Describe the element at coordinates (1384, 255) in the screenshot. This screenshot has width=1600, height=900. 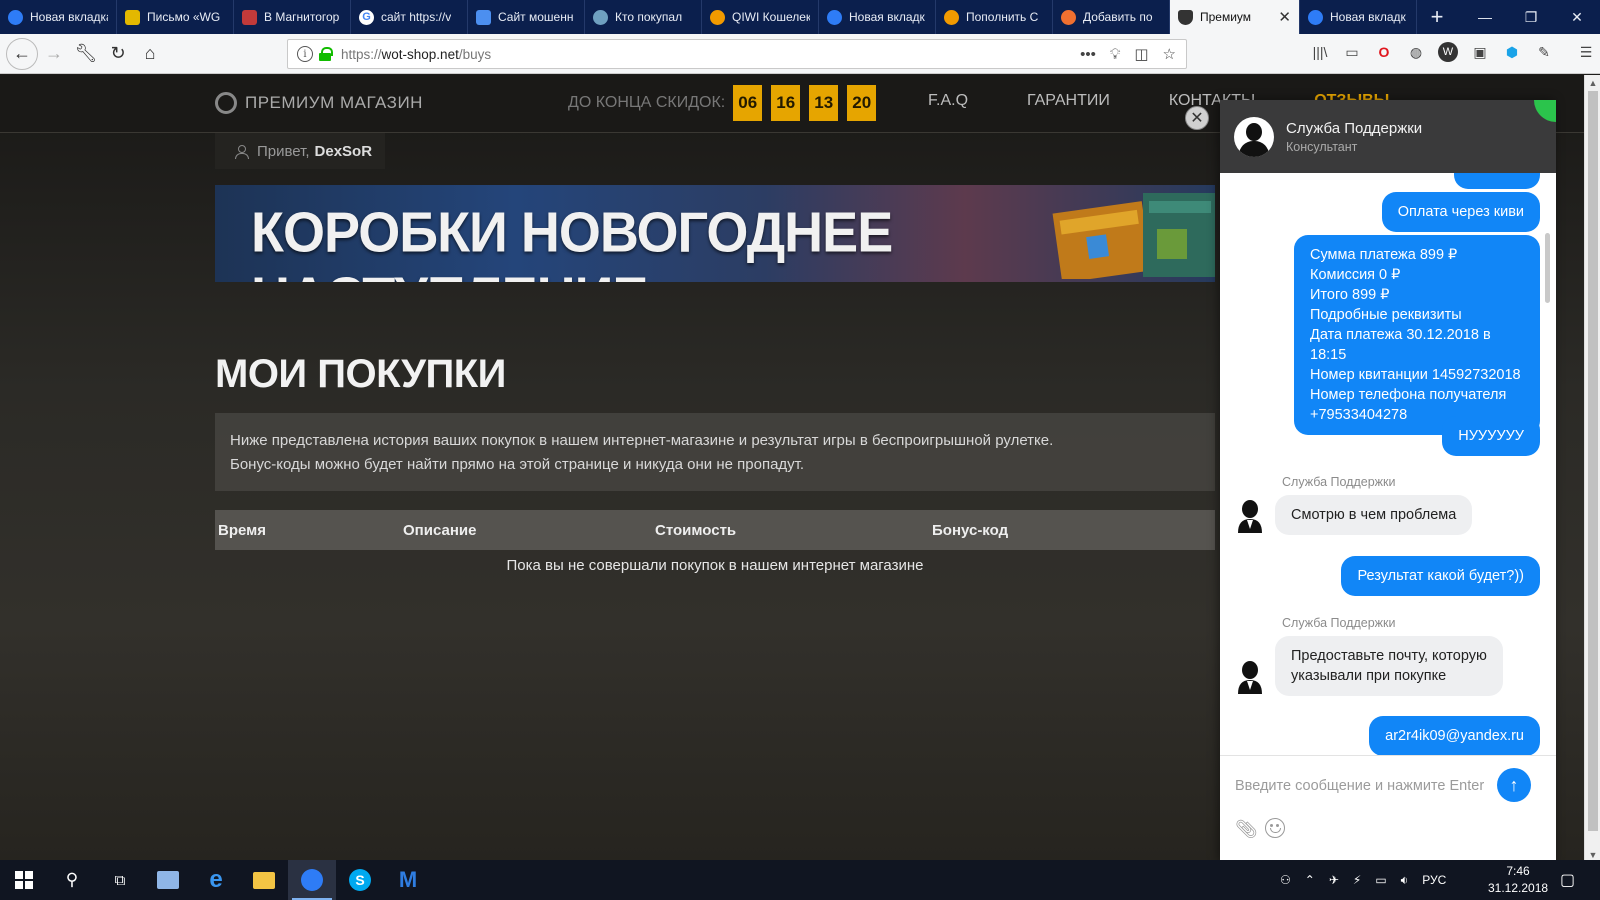
I see `message-line: Сумма платежа 899 ₽` at that location.